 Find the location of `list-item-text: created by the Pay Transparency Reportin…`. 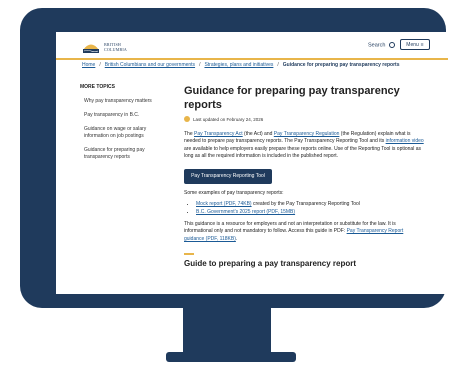

list-item-text: created by the Pay Transparency Reportin… is located at coordinates (305, 204).